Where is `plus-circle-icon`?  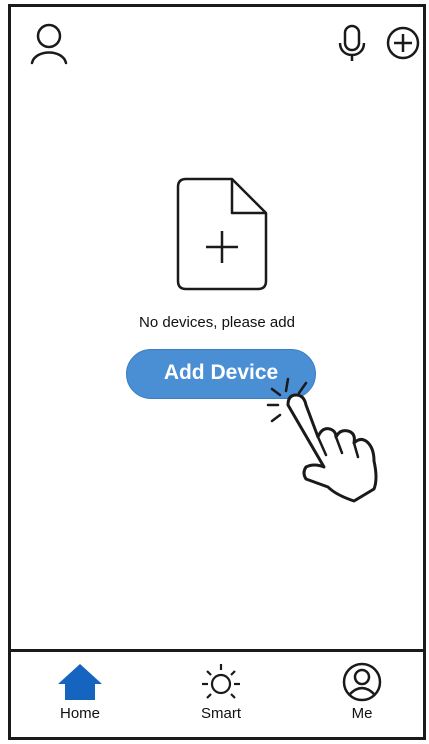 plus-circle-icon is located at coordinates (403, 43).